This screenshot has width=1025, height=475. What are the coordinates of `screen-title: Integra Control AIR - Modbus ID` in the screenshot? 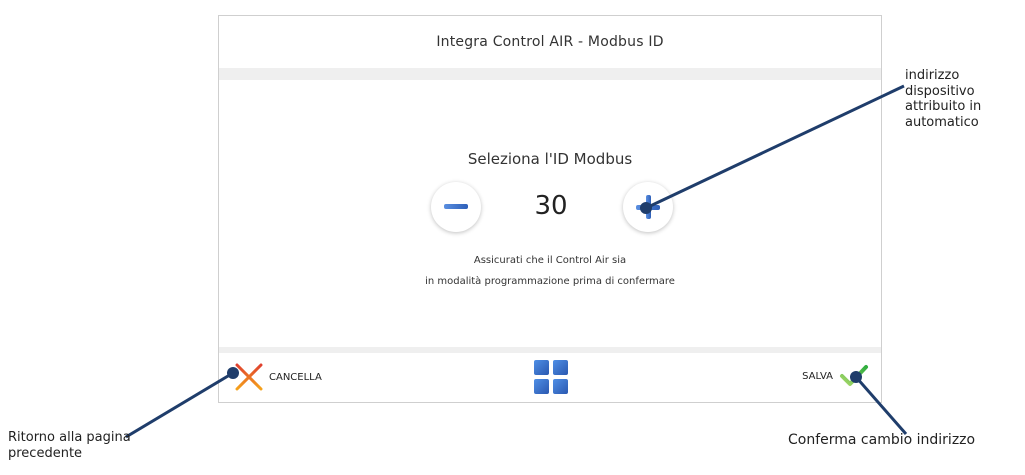 It's located at (550, 42).